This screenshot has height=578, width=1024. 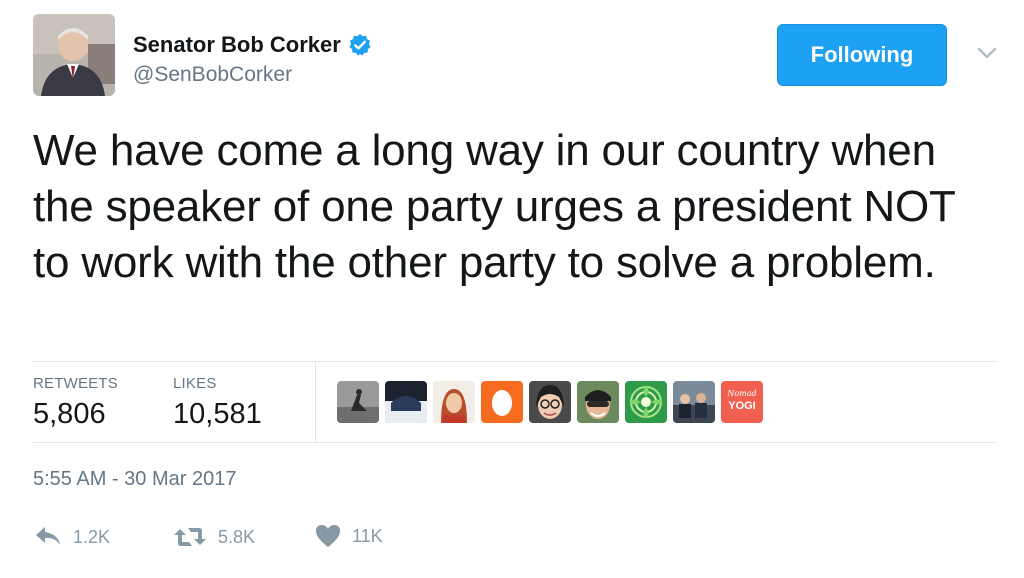 What do you see at coordinates (328, 536) in the screenshot?
I see `heart-icon` at bounding box center [328, 536].